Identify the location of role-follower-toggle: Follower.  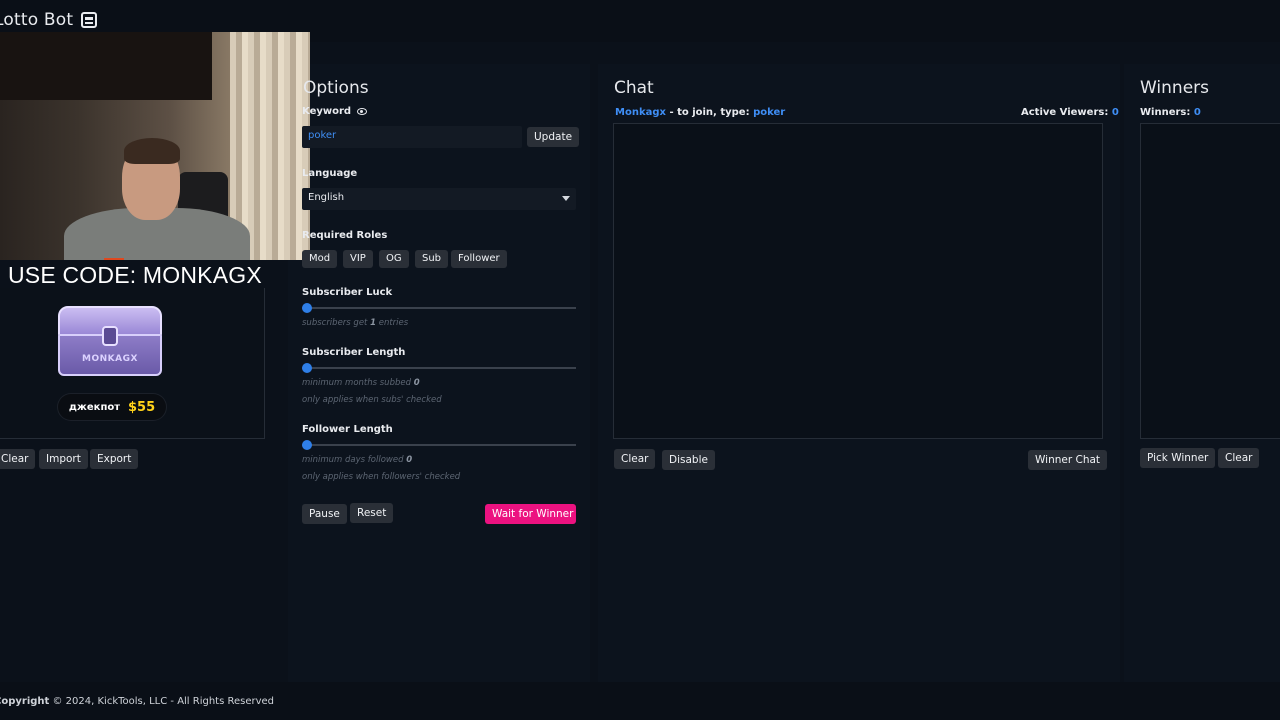
(479, 259).